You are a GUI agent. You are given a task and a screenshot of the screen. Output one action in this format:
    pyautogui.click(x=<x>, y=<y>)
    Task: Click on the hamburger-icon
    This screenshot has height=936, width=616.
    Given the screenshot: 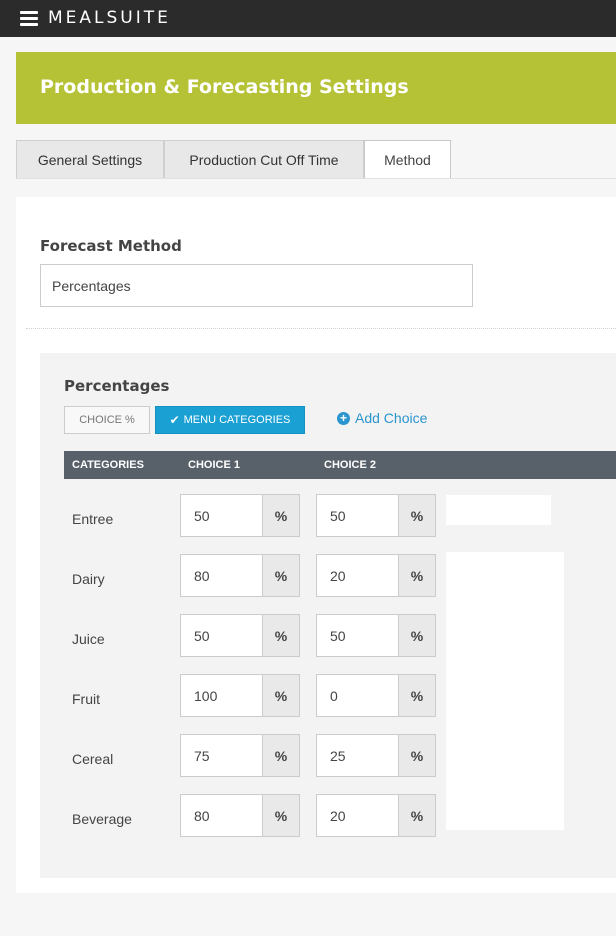 What is the action you would take?
    pyautogui.click(x=29, y=18)
    